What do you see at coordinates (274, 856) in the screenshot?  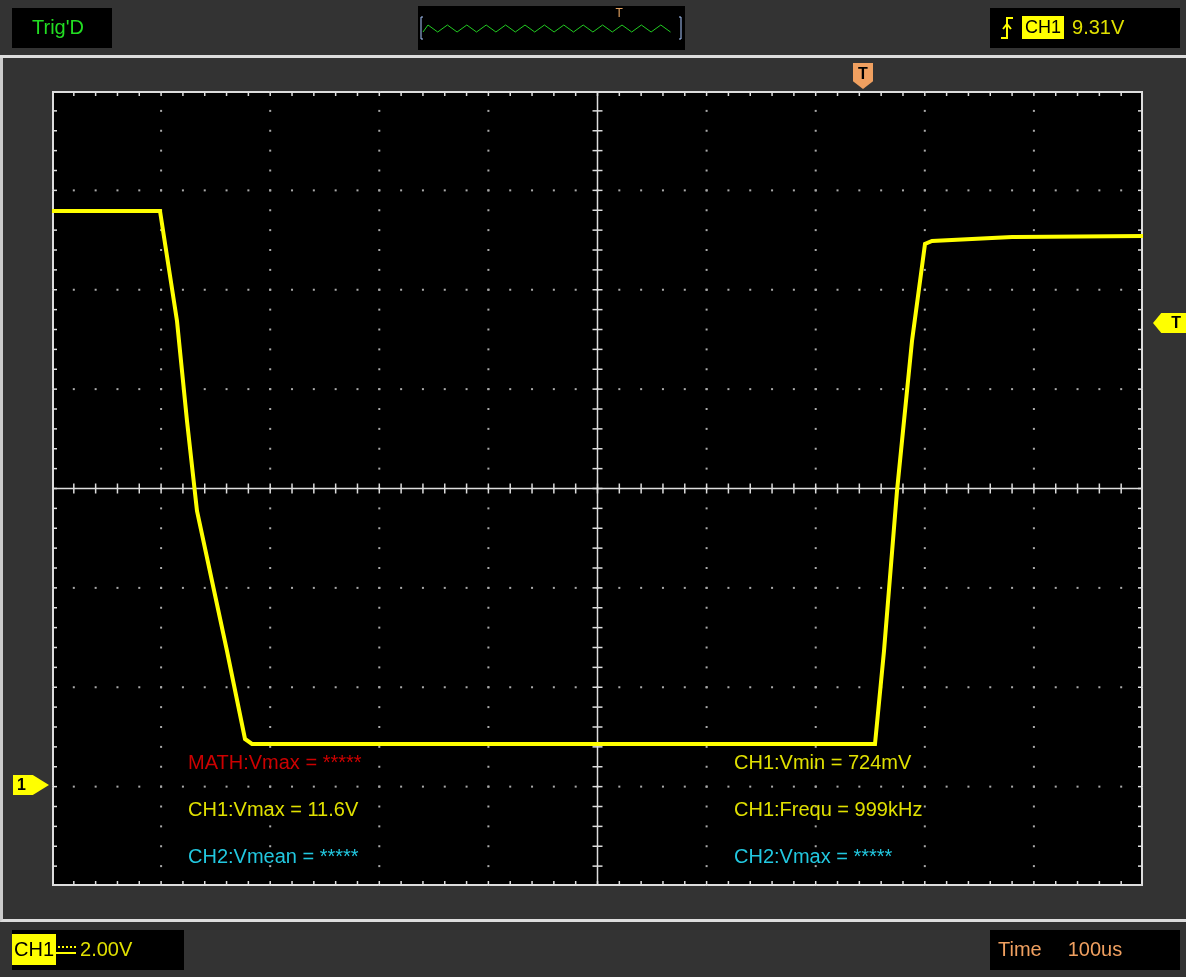 I see `measurement-readout: CH2:Vmean = *****` at bounding box center [274, 856].